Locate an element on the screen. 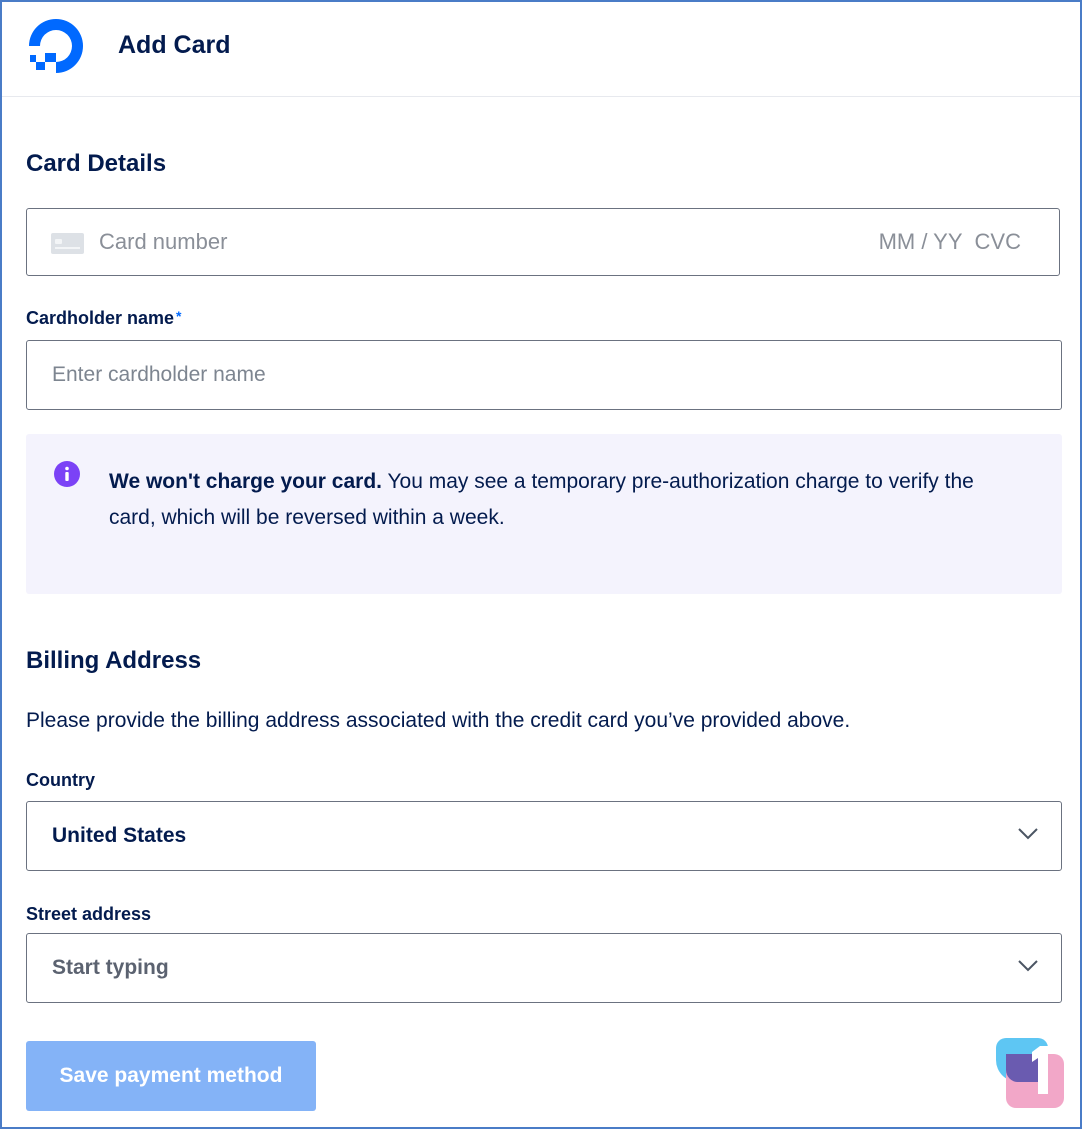 Image resolution: width=1082 pixels, height=1129 pixels. required-marker: * is located at coordinates (179, 316).